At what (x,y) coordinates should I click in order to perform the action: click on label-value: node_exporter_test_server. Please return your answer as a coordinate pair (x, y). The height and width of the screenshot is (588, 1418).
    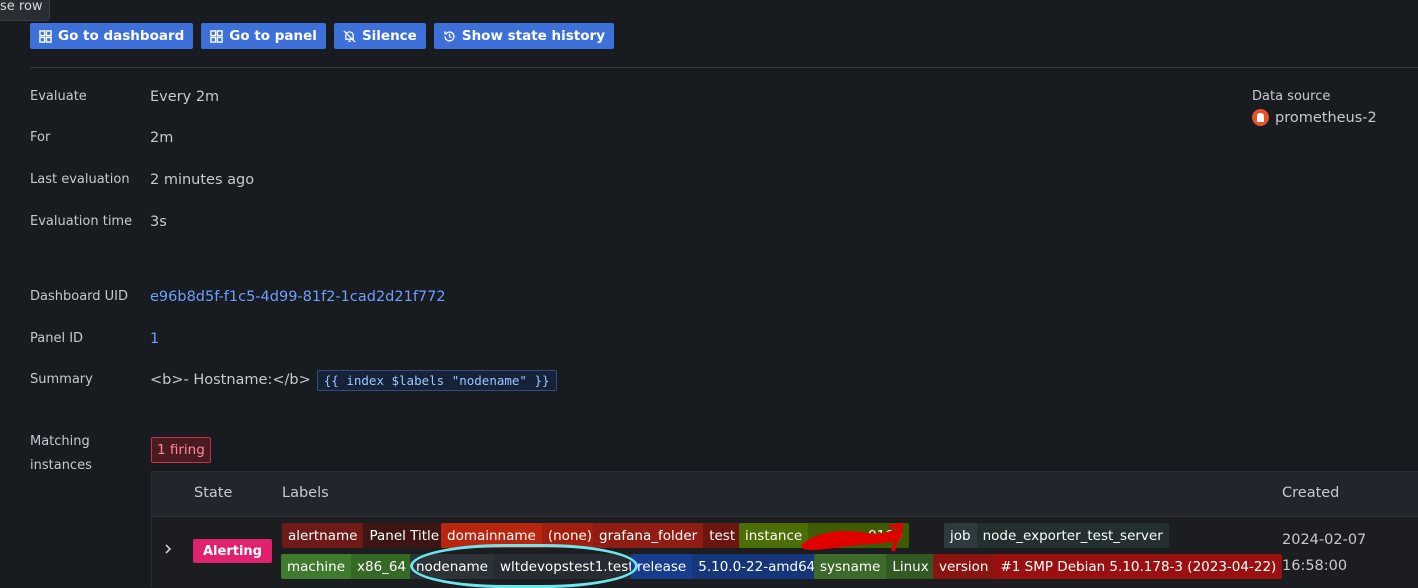
    Looking at the image, I should click on (1072, 535).